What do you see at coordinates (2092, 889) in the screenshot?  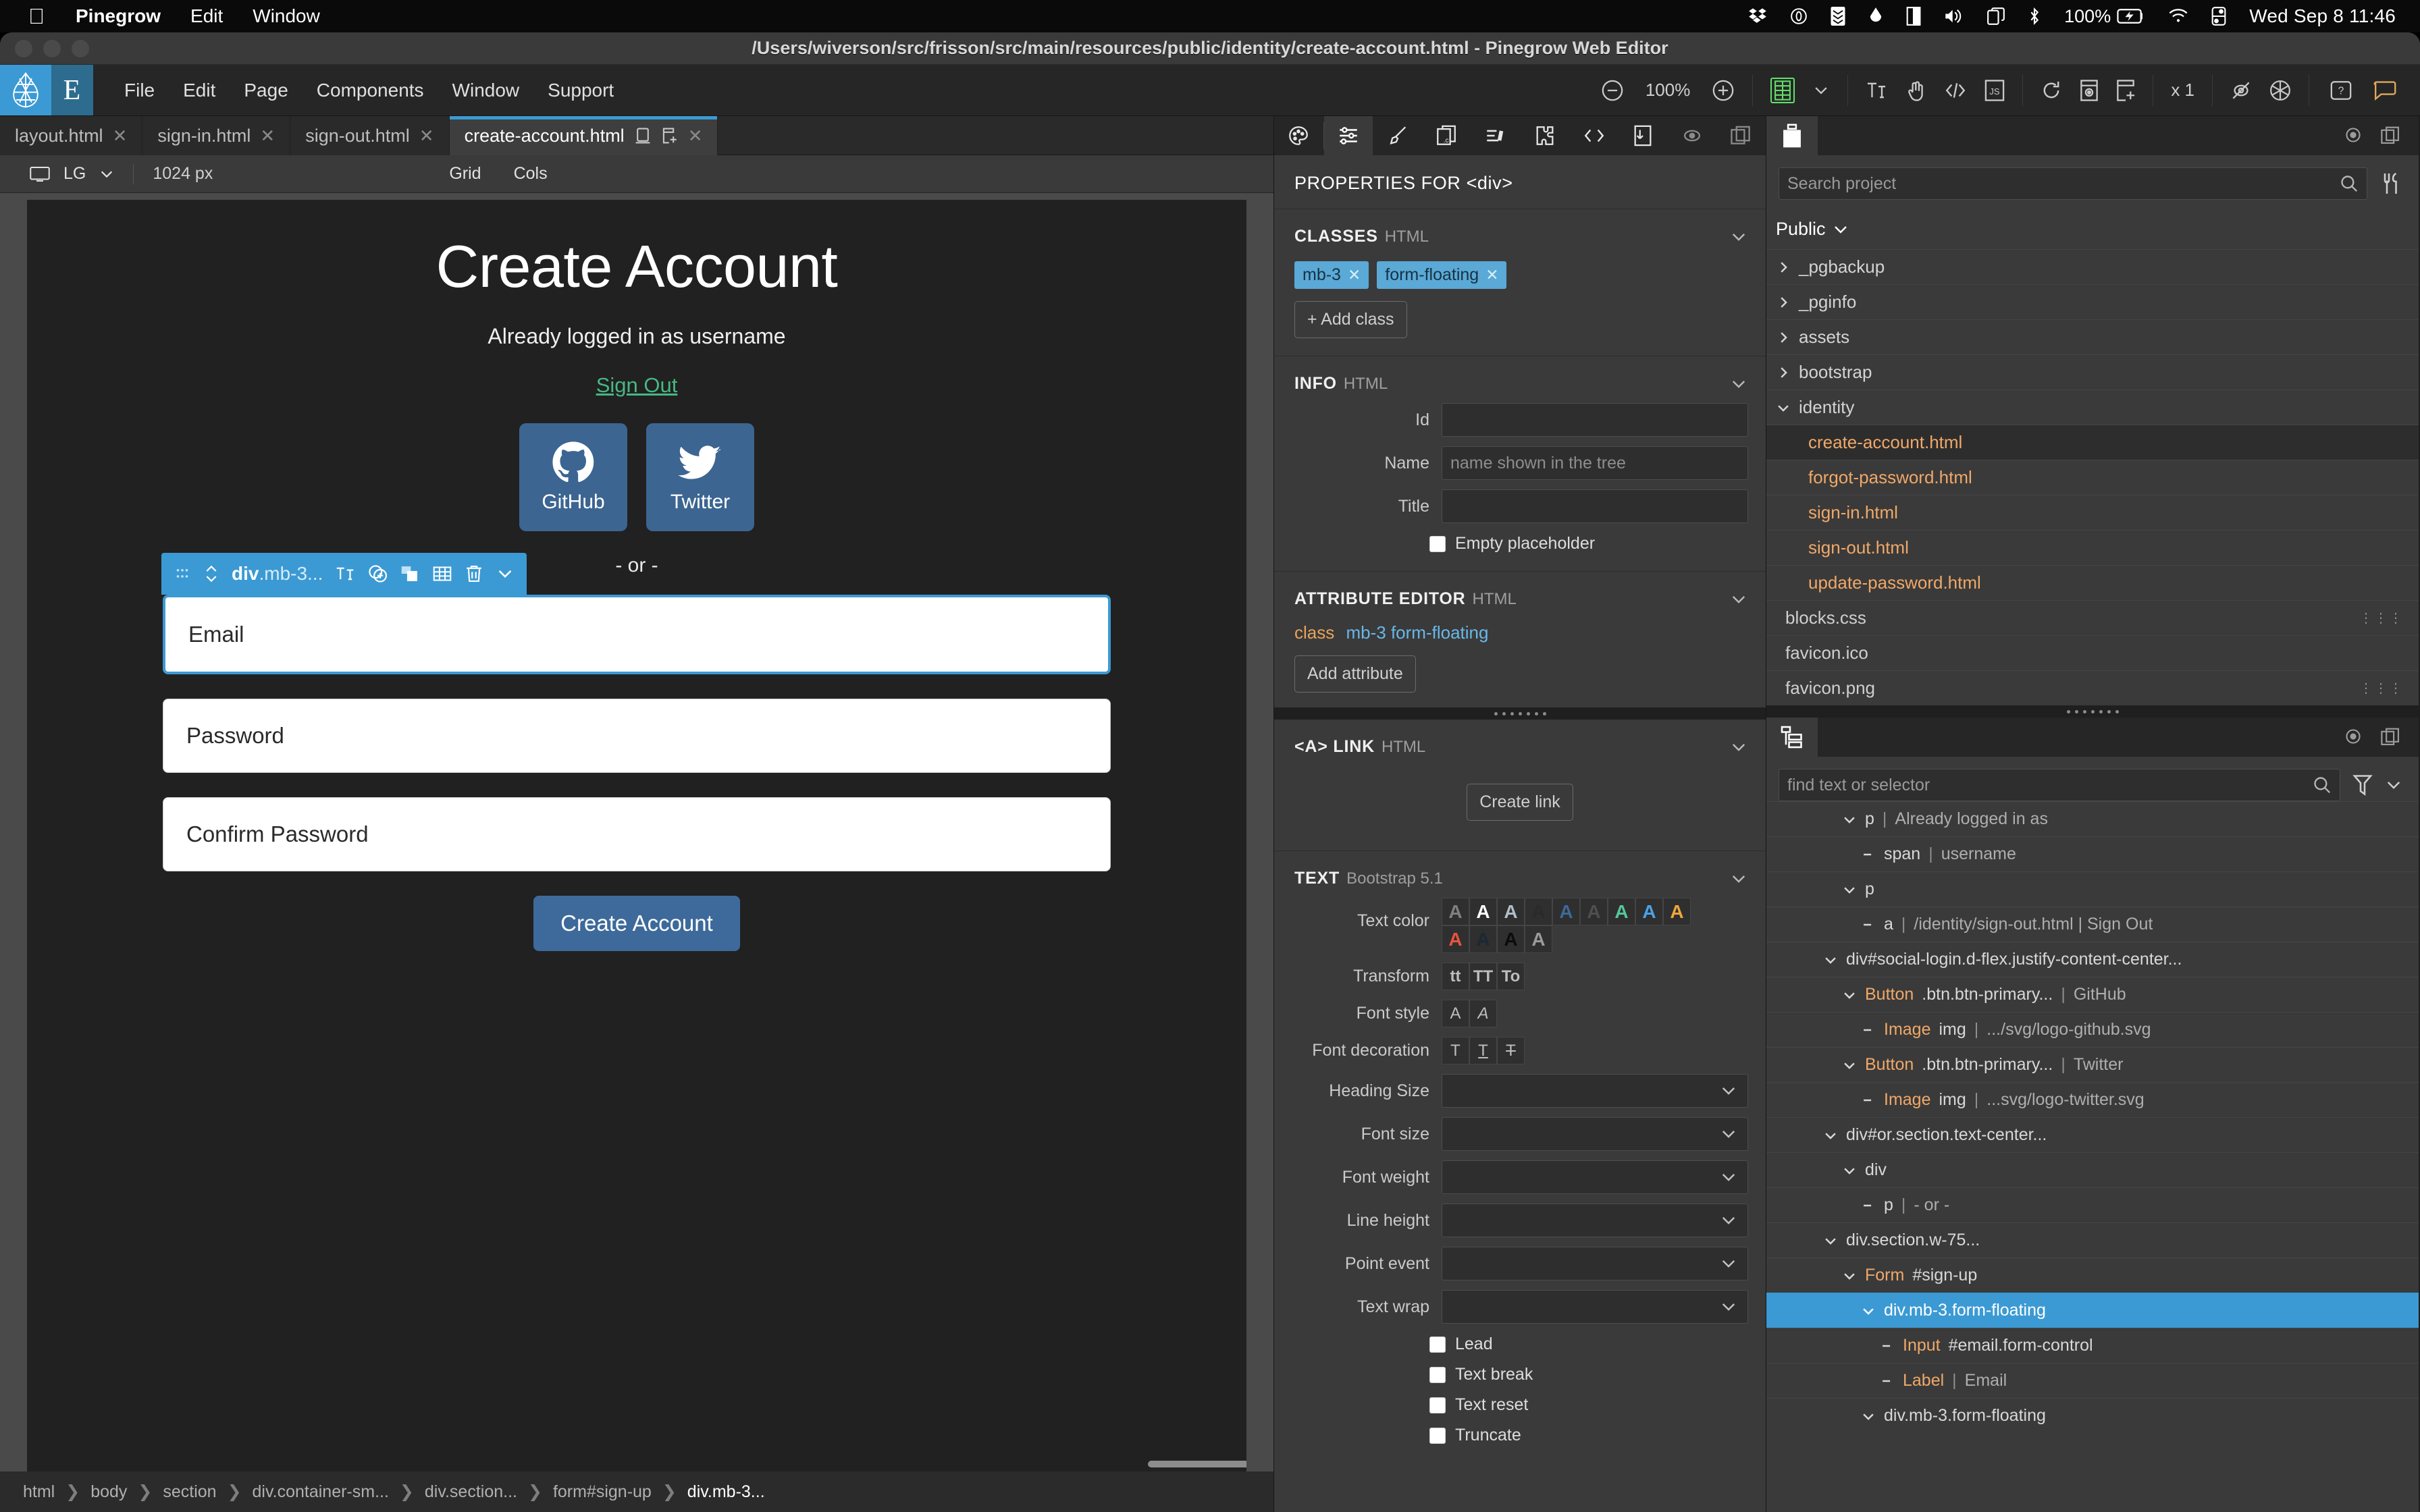 I see `dom-tree-node: p` at bounding box center [2092, 889].